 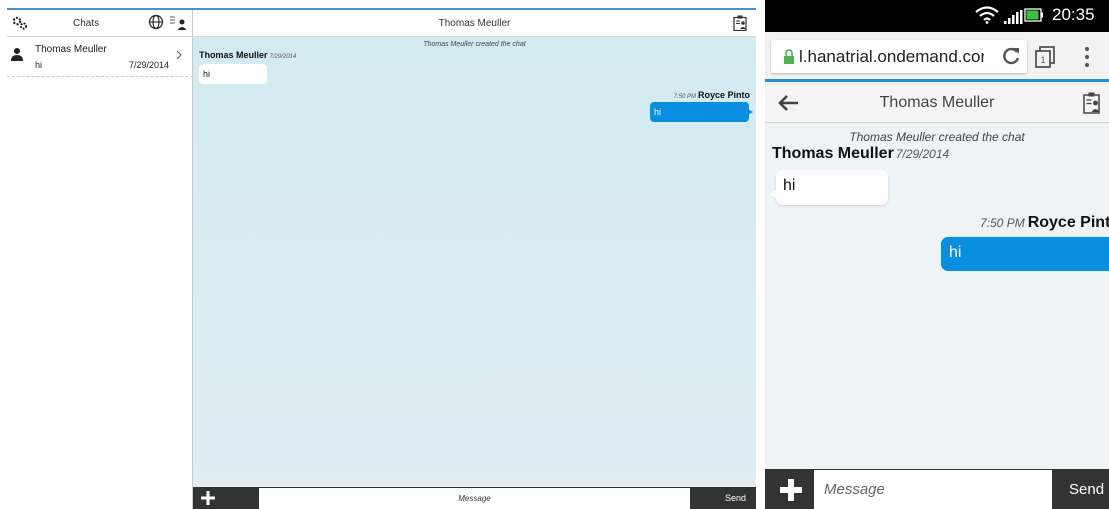 I want to click on address-bar: l.hanatrial.ondemand.com/r, so click(x=899, y=56).